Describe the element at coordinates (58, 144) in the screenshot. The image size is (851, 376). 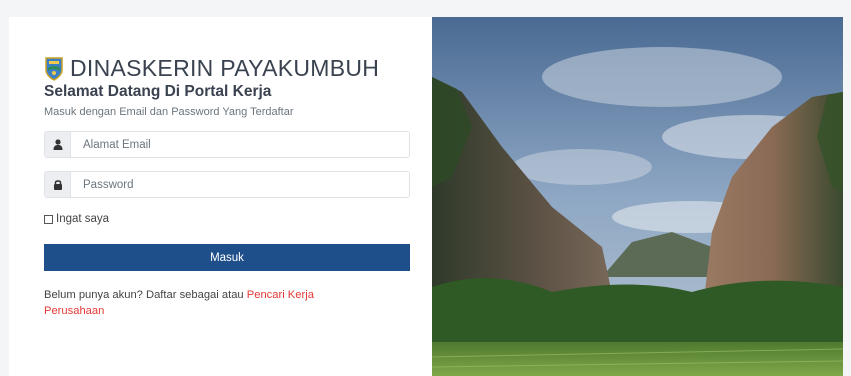
I see `user-icon` at that location.